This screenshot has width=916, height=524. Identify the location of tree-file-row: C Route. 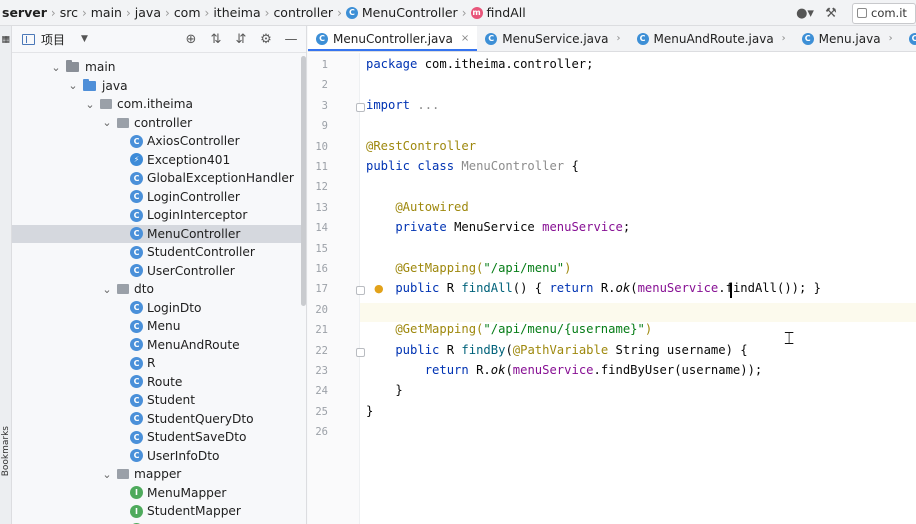
(159, 382).